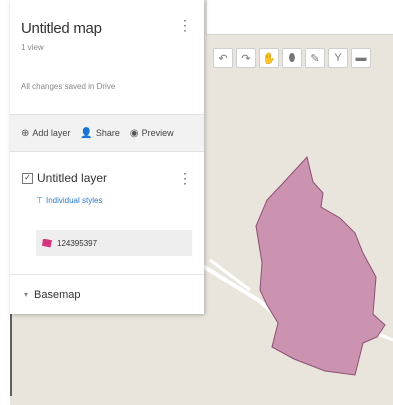 This screenshot has height=405, width=393. Describe the element at coordinates (246, 58) in the screenshot. I see `redo-icon: ↷` at that location.